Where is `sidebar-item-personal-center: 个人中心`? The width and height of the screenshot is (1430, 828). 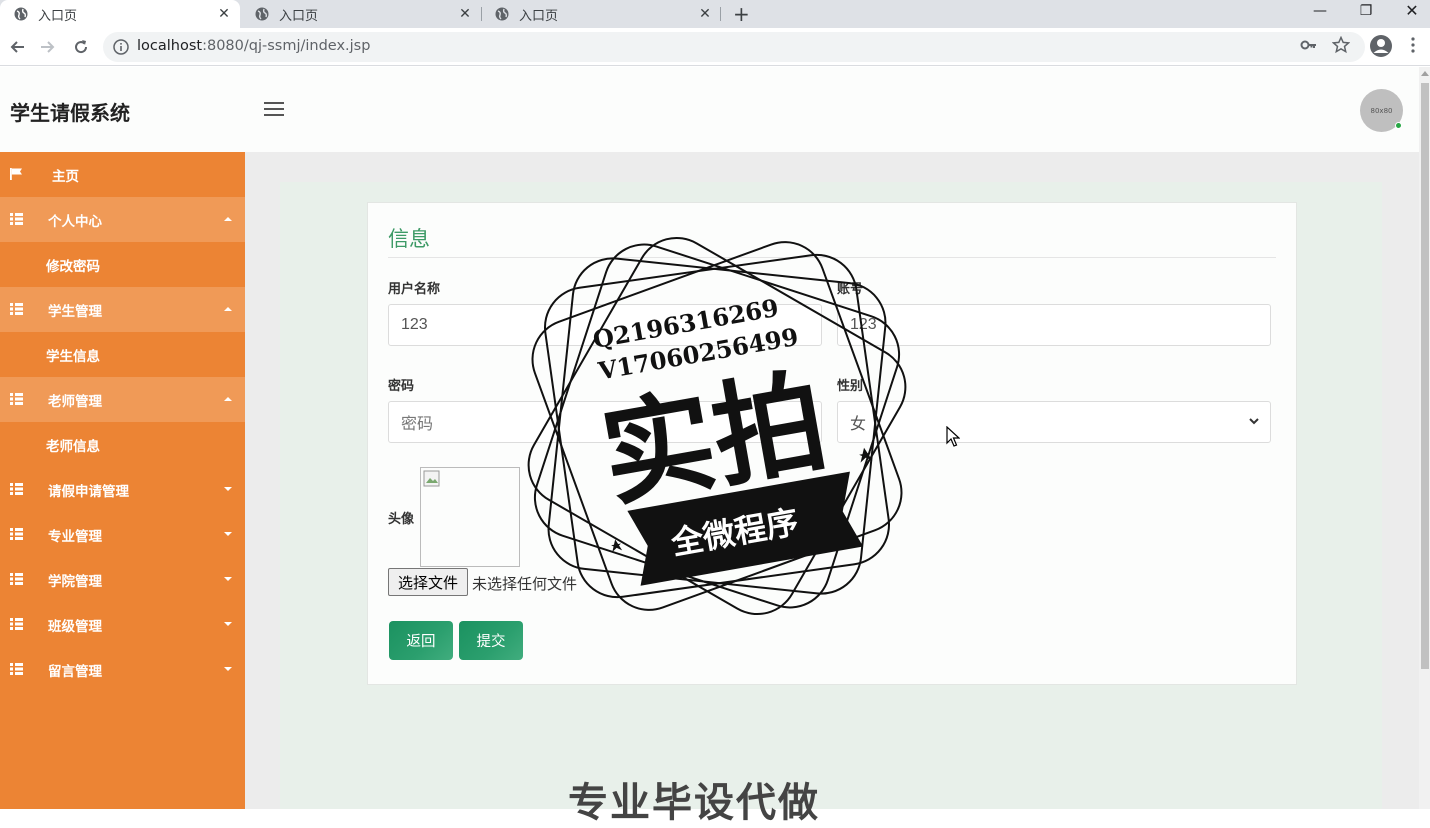 sidebar-item-personal-center: 个人中心 is located at coordinates (122, 219).